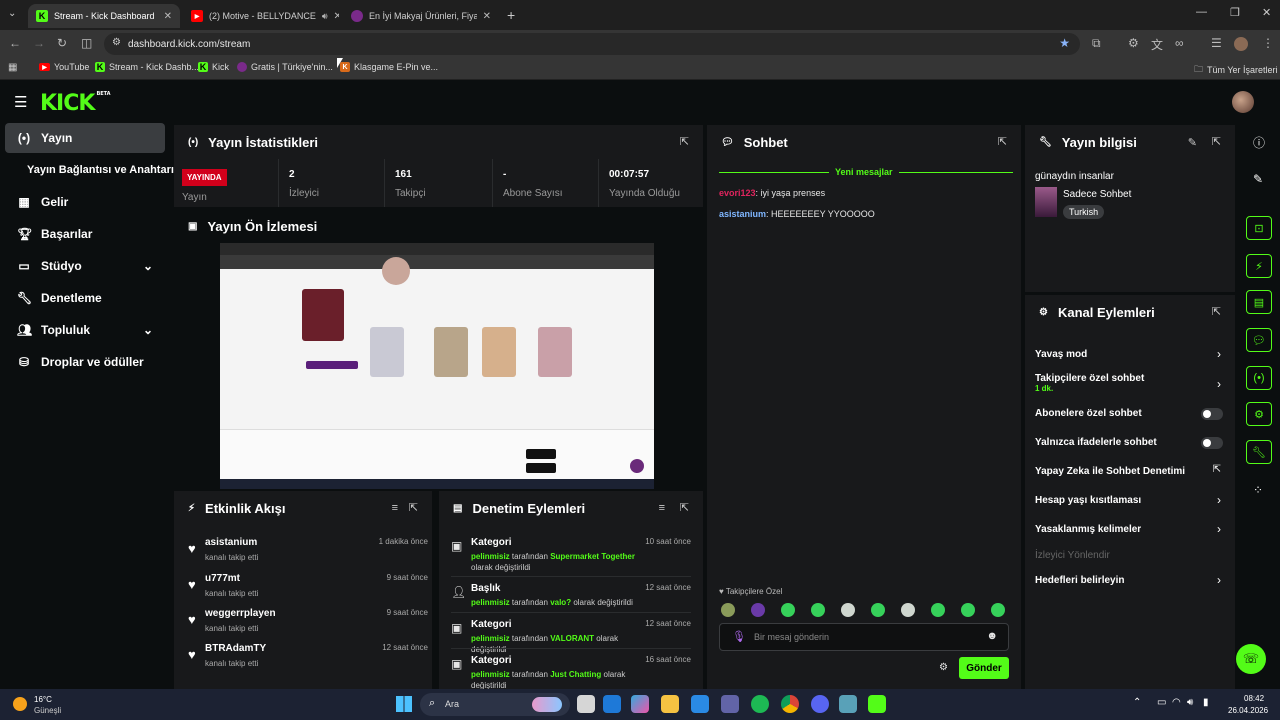 The width and height of the screenshot is (1280, 720). I want to click on outlook-icon, so click(612, 704).